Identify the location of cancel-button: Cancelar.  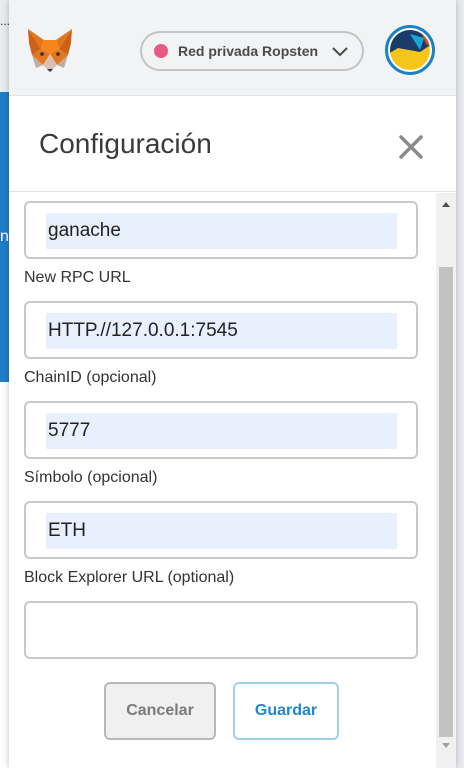
(160, 711).